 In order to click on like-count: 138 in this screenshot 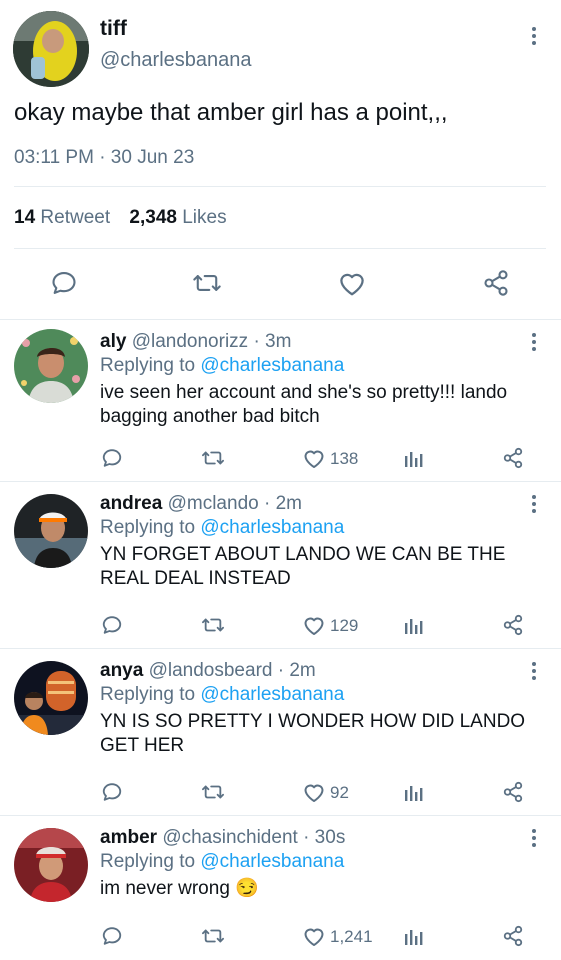, I will do `click(344, 458)`.